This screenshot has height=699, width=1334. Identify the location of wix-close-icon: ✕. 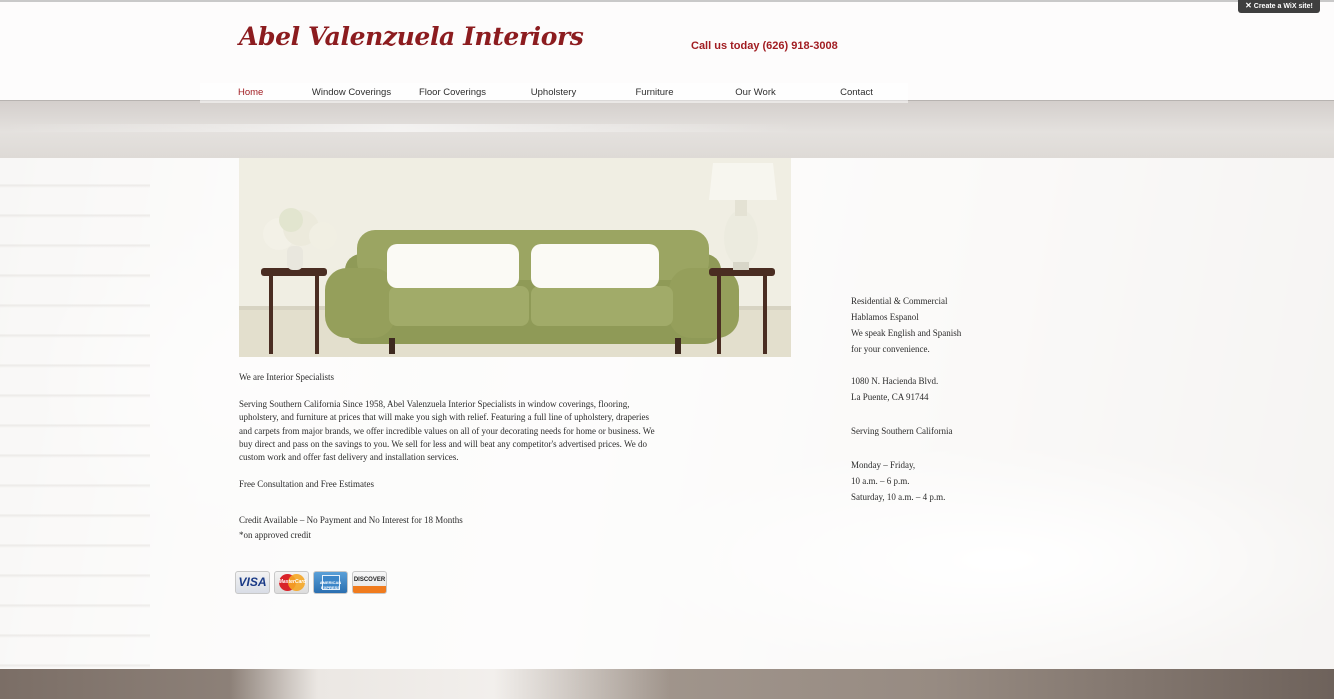
(1248, 5).